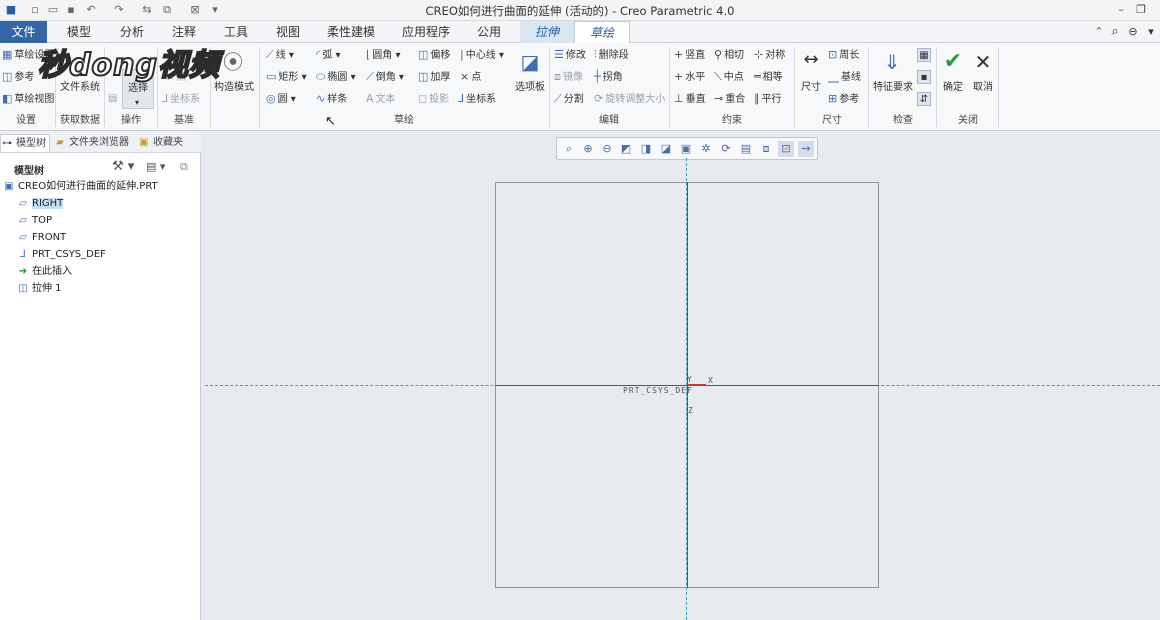 This screenshot has width=1160, height=620. What do you see at coordinates (766, 149) in the screenshot?
I see `sketch-view-icon: ⧈` at bounding box center [766, 149].